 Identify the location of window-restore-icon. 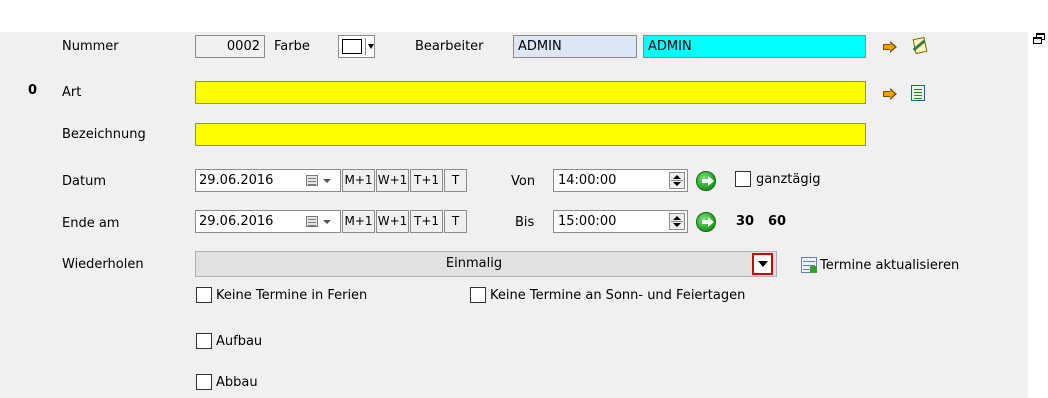
(1039, 39).